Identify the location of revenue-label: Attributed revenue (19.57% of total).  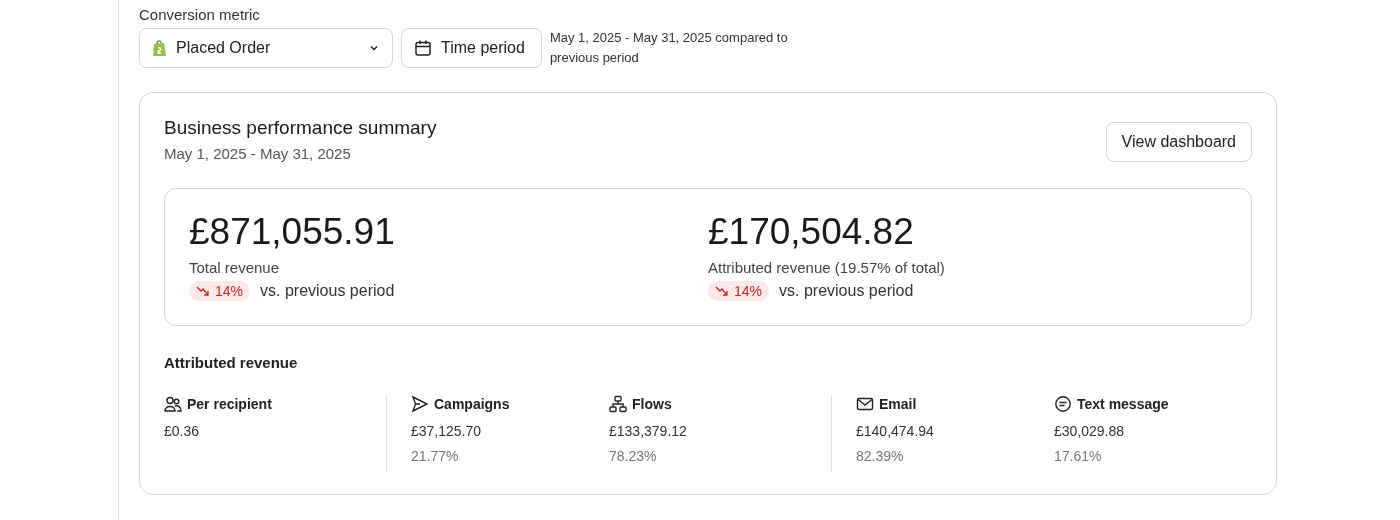
(827, 267).